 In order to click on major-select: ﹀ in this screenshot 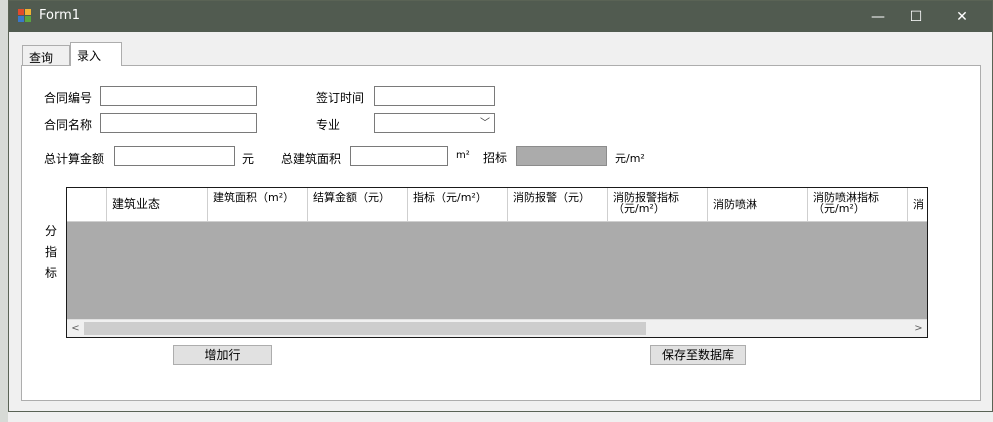, I will do `click(434, 123)`.